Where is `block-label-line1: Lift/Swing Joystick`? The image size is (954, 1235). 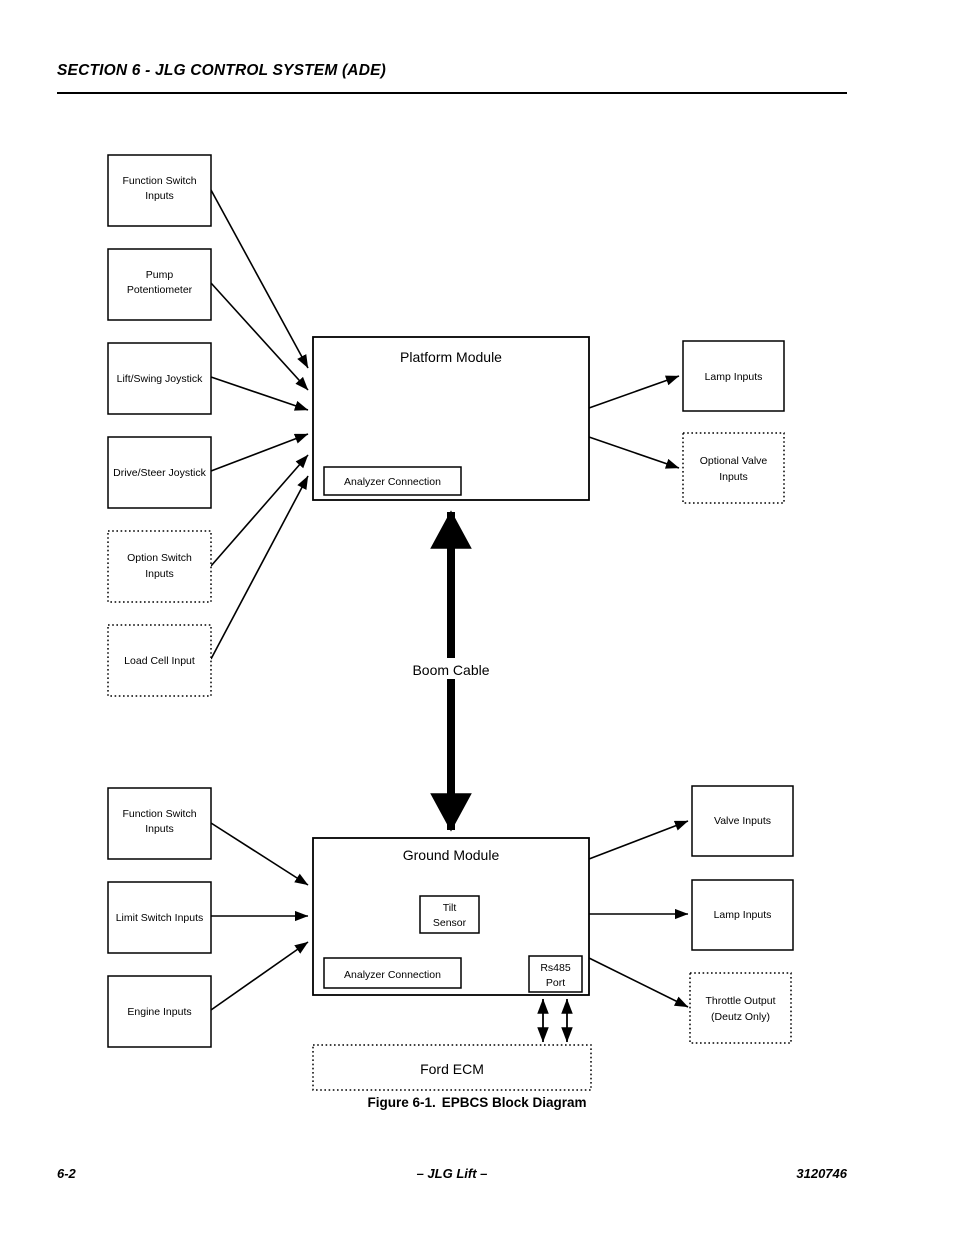
block-label-line1: Lift/Swing Joystick is located at coordinates (160, 379).